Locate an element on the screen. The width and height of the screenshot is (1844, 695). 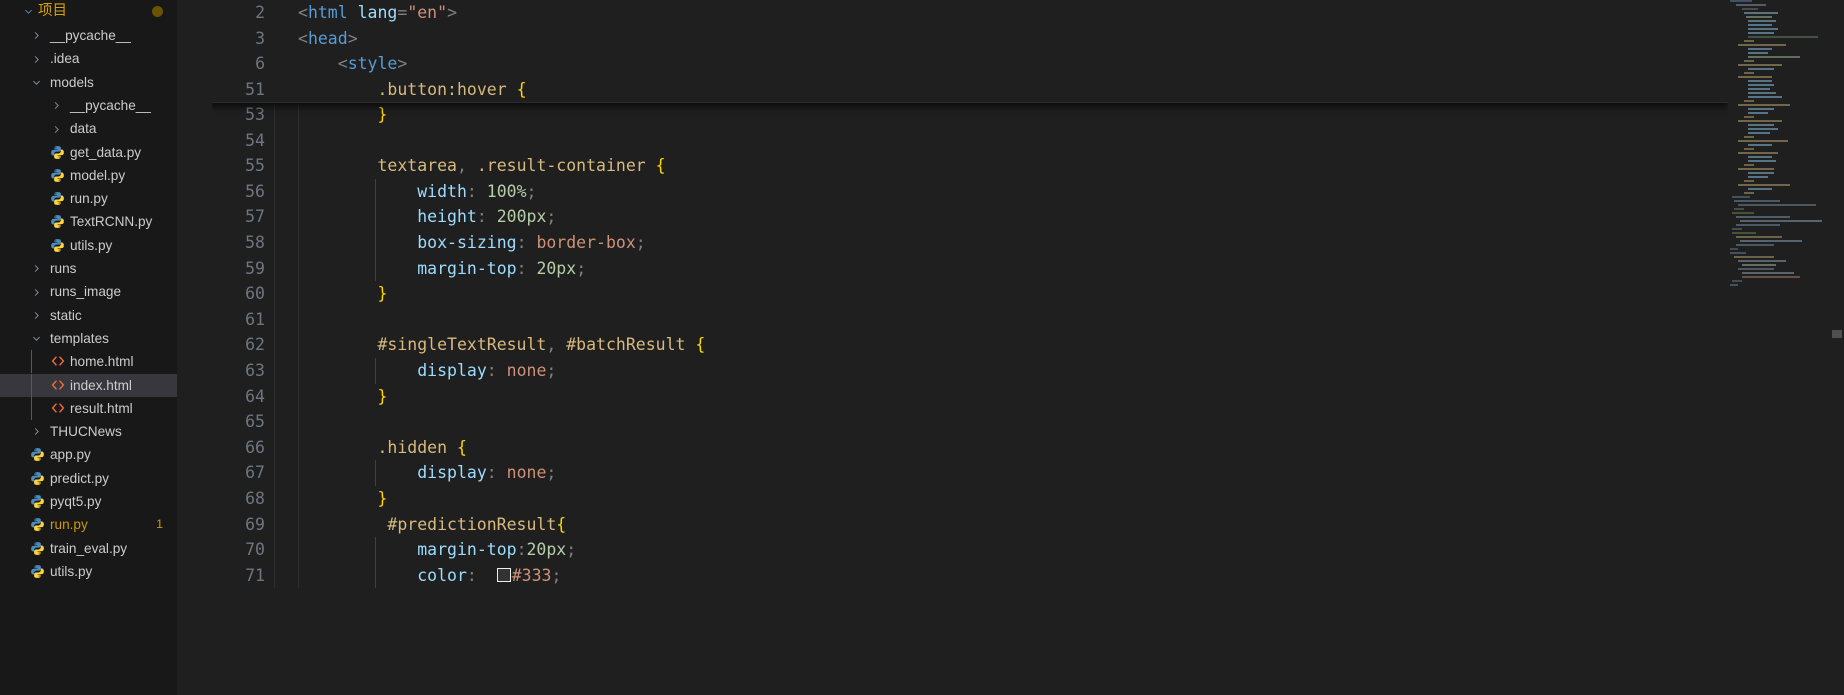
line-content: textarea, .result-container { is located at coordinates (481, 166).